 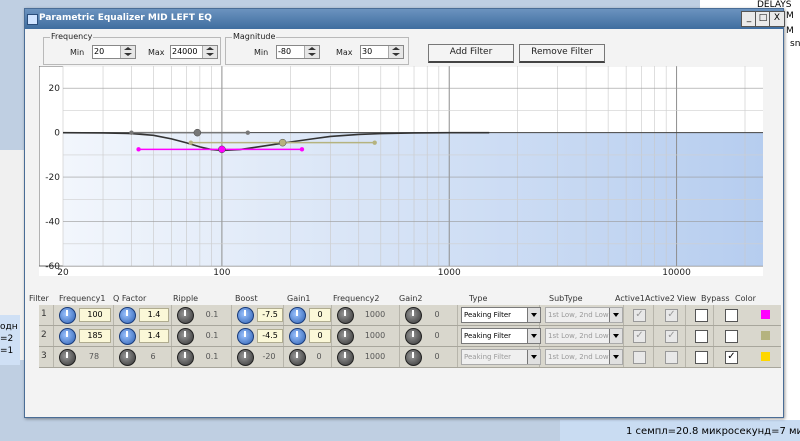 What do you see at coordinates (686, 298) in the screenshot?
I see `column-header: View` at bounding box center [686, 298].